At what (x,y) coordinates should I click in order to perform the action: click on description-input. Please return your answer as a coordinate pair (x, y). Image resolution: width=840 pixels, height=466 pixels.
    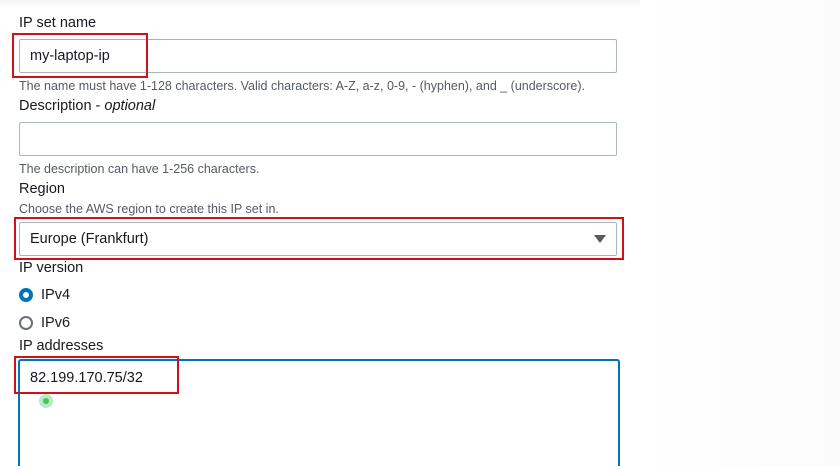
    Looking at the image, I should click on (318, 139).